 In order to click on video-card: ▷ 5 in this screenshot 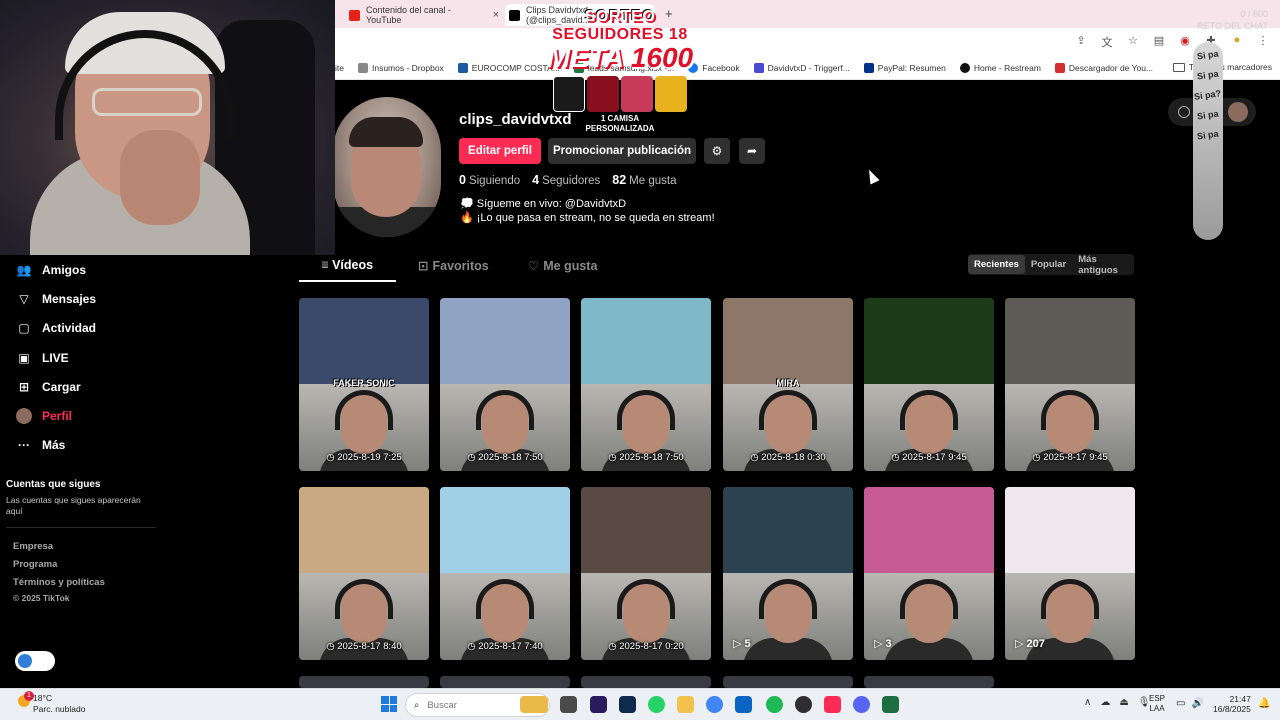, I will do `click(788, 573)`.